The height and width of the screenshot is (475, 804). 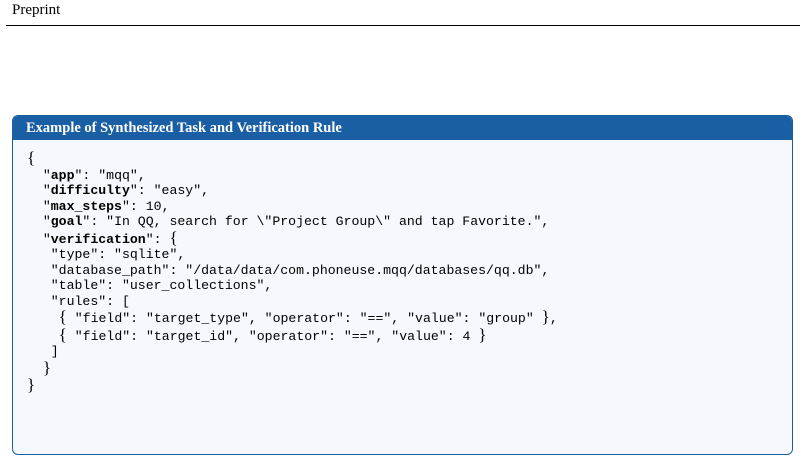 What do you see at coordinates (403, 25) in the screenshot?
I see `header-rule` at bounding box center [403, 25].